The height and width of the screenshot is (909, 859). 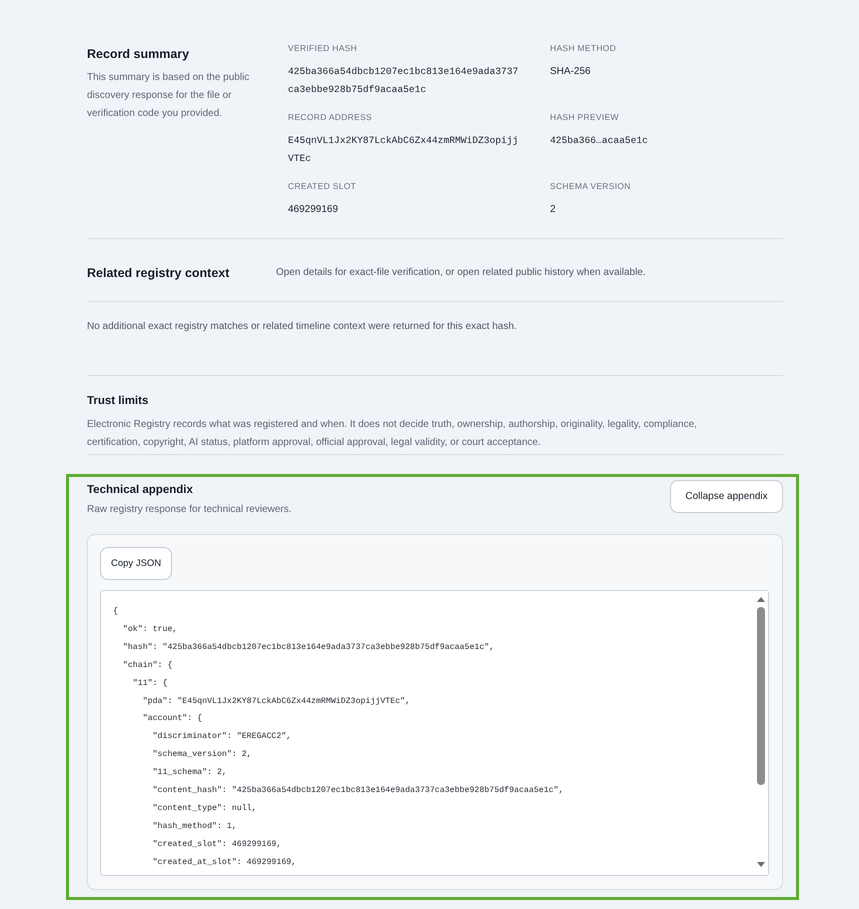 What do you see at coordinates (277, 702) in the screenshot?
I see `code-line: "pda": "E45qnVL1Jx2KY87LckAbC6Zx44zmRMWiDZ3opijjVTEc",` at bounding box center [277, 702].